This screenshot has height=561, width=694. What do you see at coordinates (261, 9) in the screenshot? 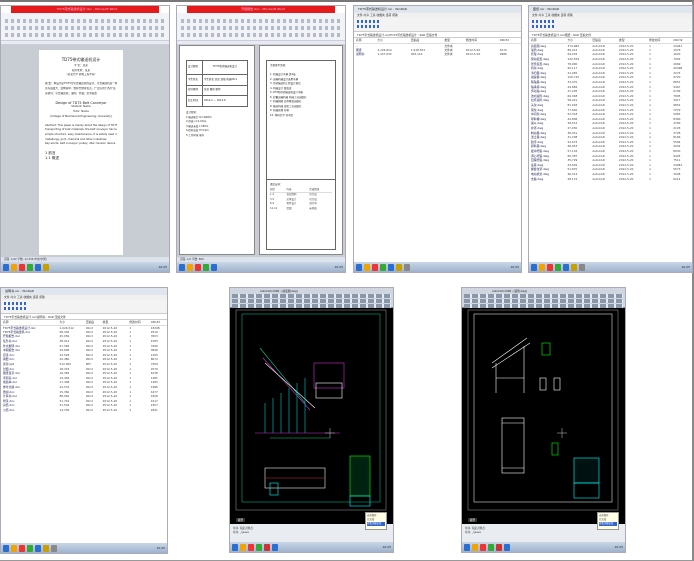
I see `window-title: 开题报告.doc - Microsoft Word` at bounding box center [261, 9].